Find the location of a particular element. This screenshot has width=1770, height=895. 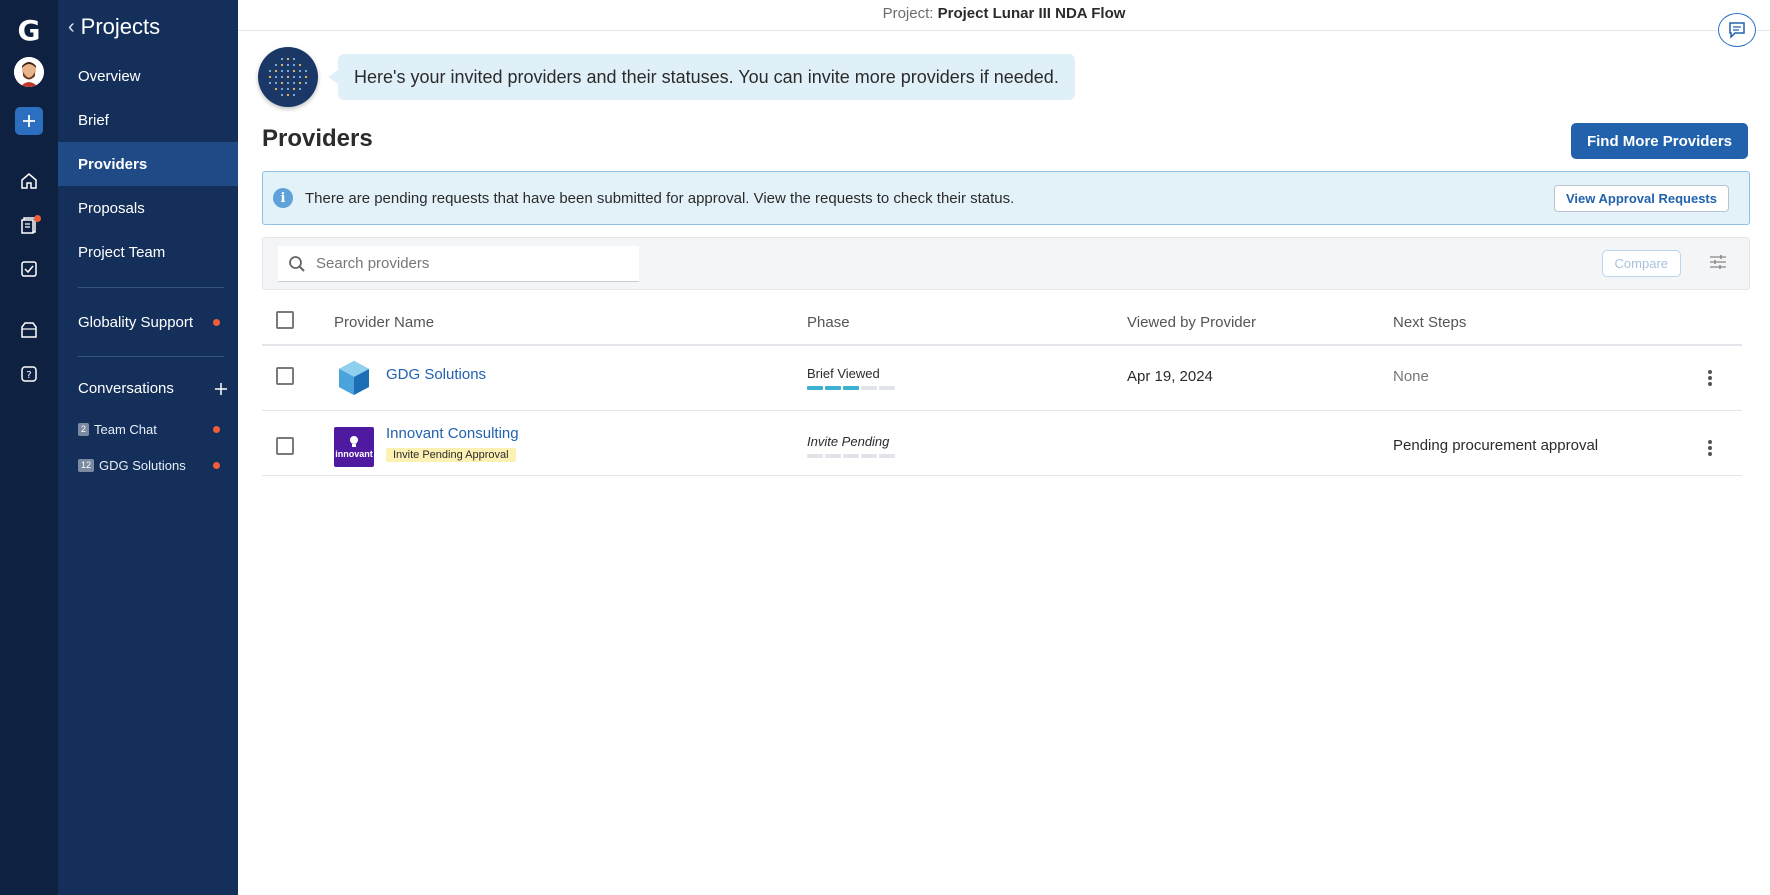

conversation-count: 12 is located at coordinates (86, 465).